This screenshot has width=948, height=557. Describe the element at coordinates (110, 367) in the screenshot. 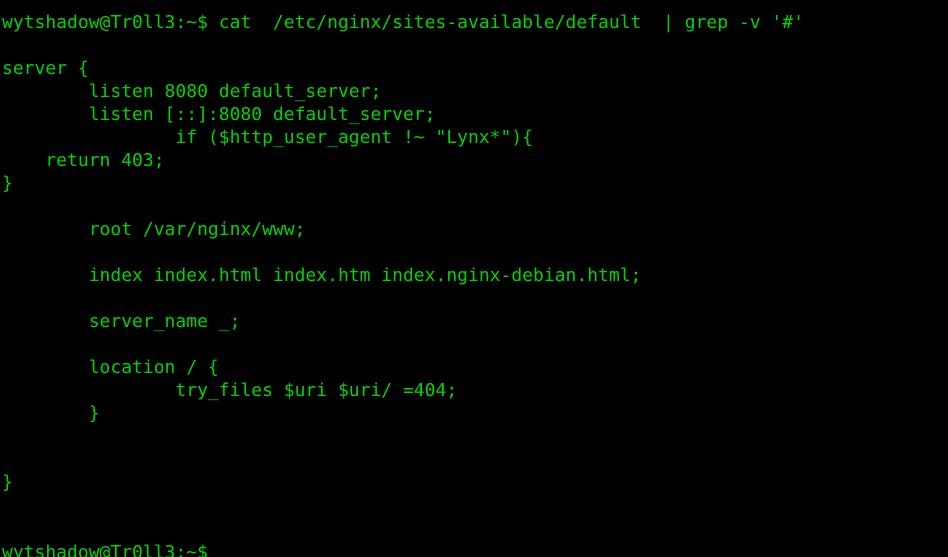

I see `config-line-location-open: location / {` at that location.